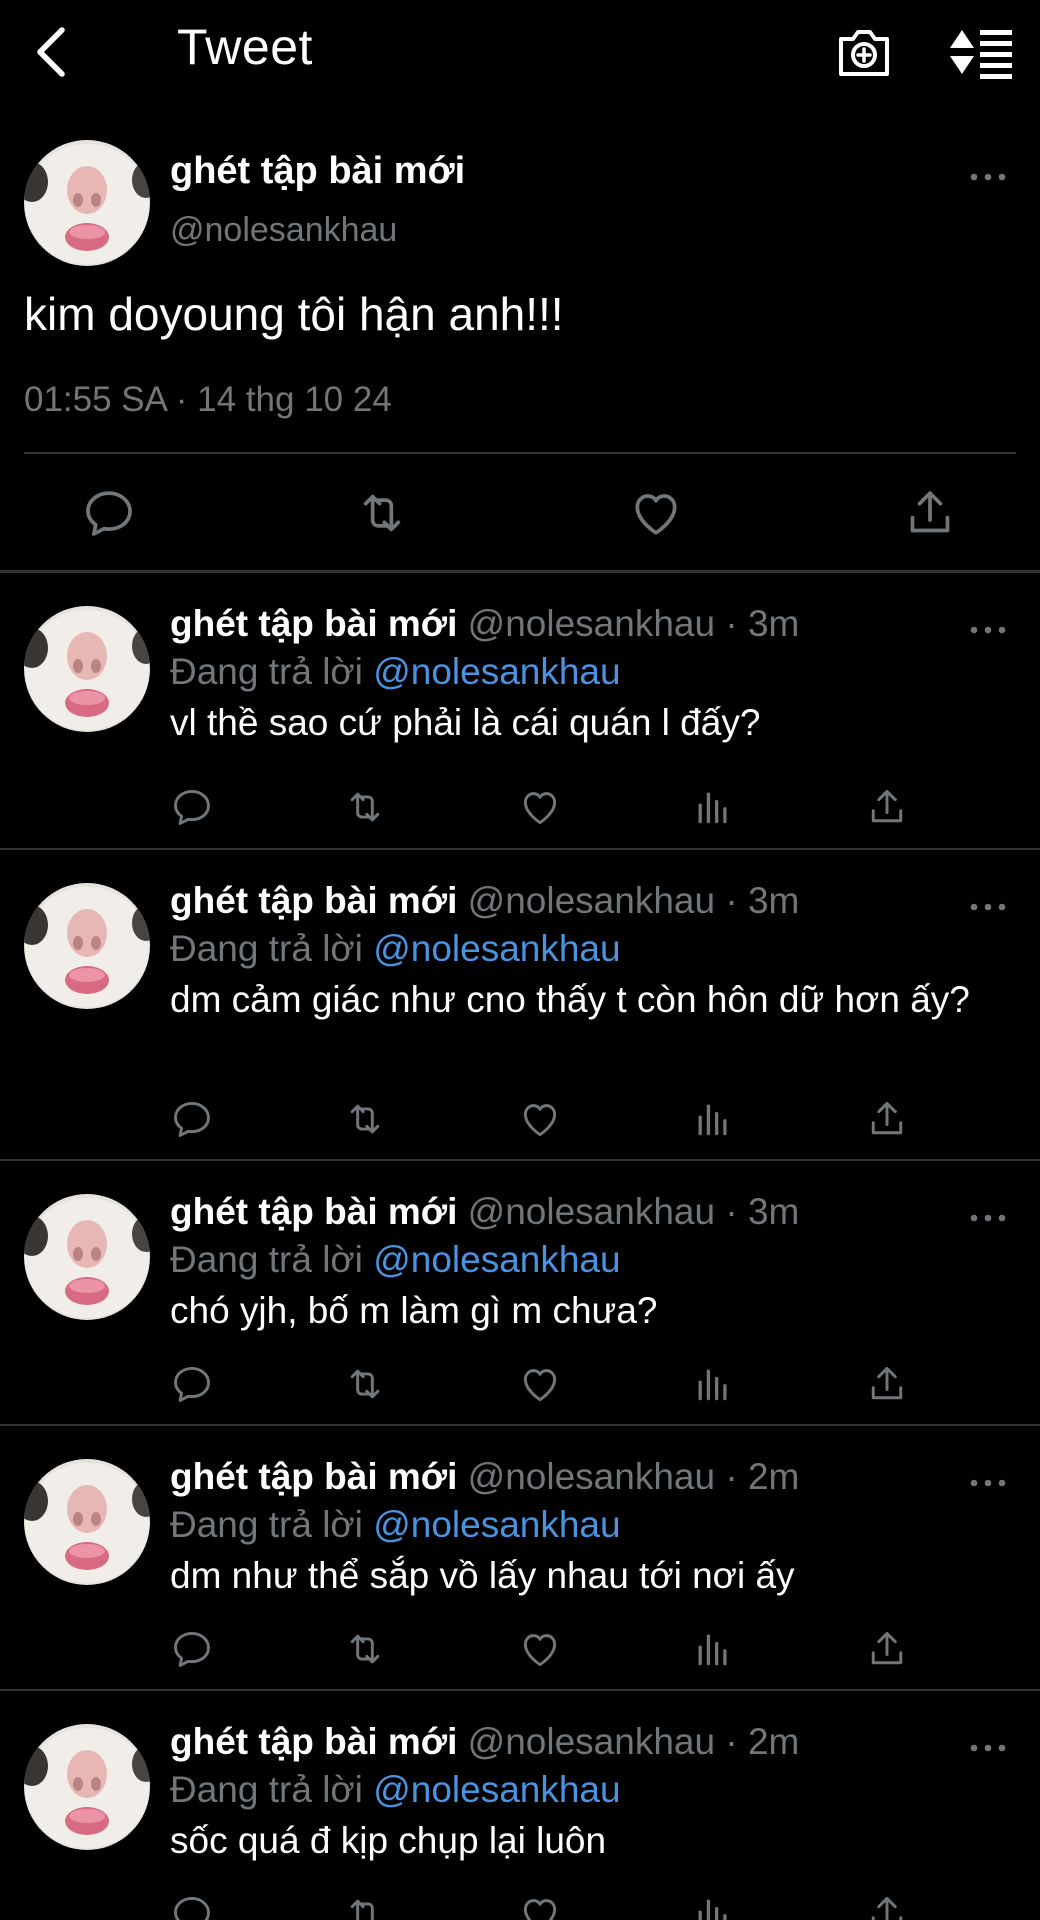 This screenshot has width=1040, height=1920. I want to click on divider, so click(520, 453).